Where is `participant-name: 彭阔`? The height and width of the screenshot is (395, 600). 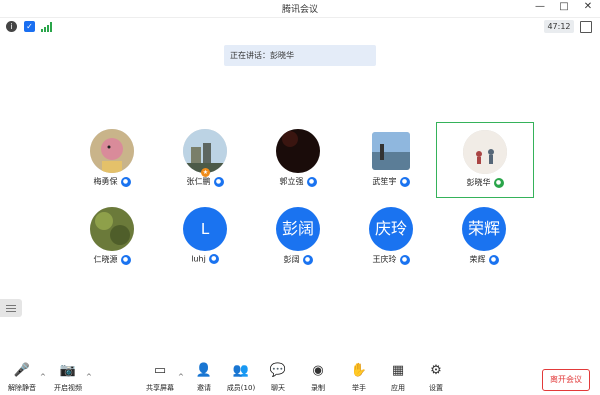 participant-name: 彭阔 is located at coordinates (291, 259).